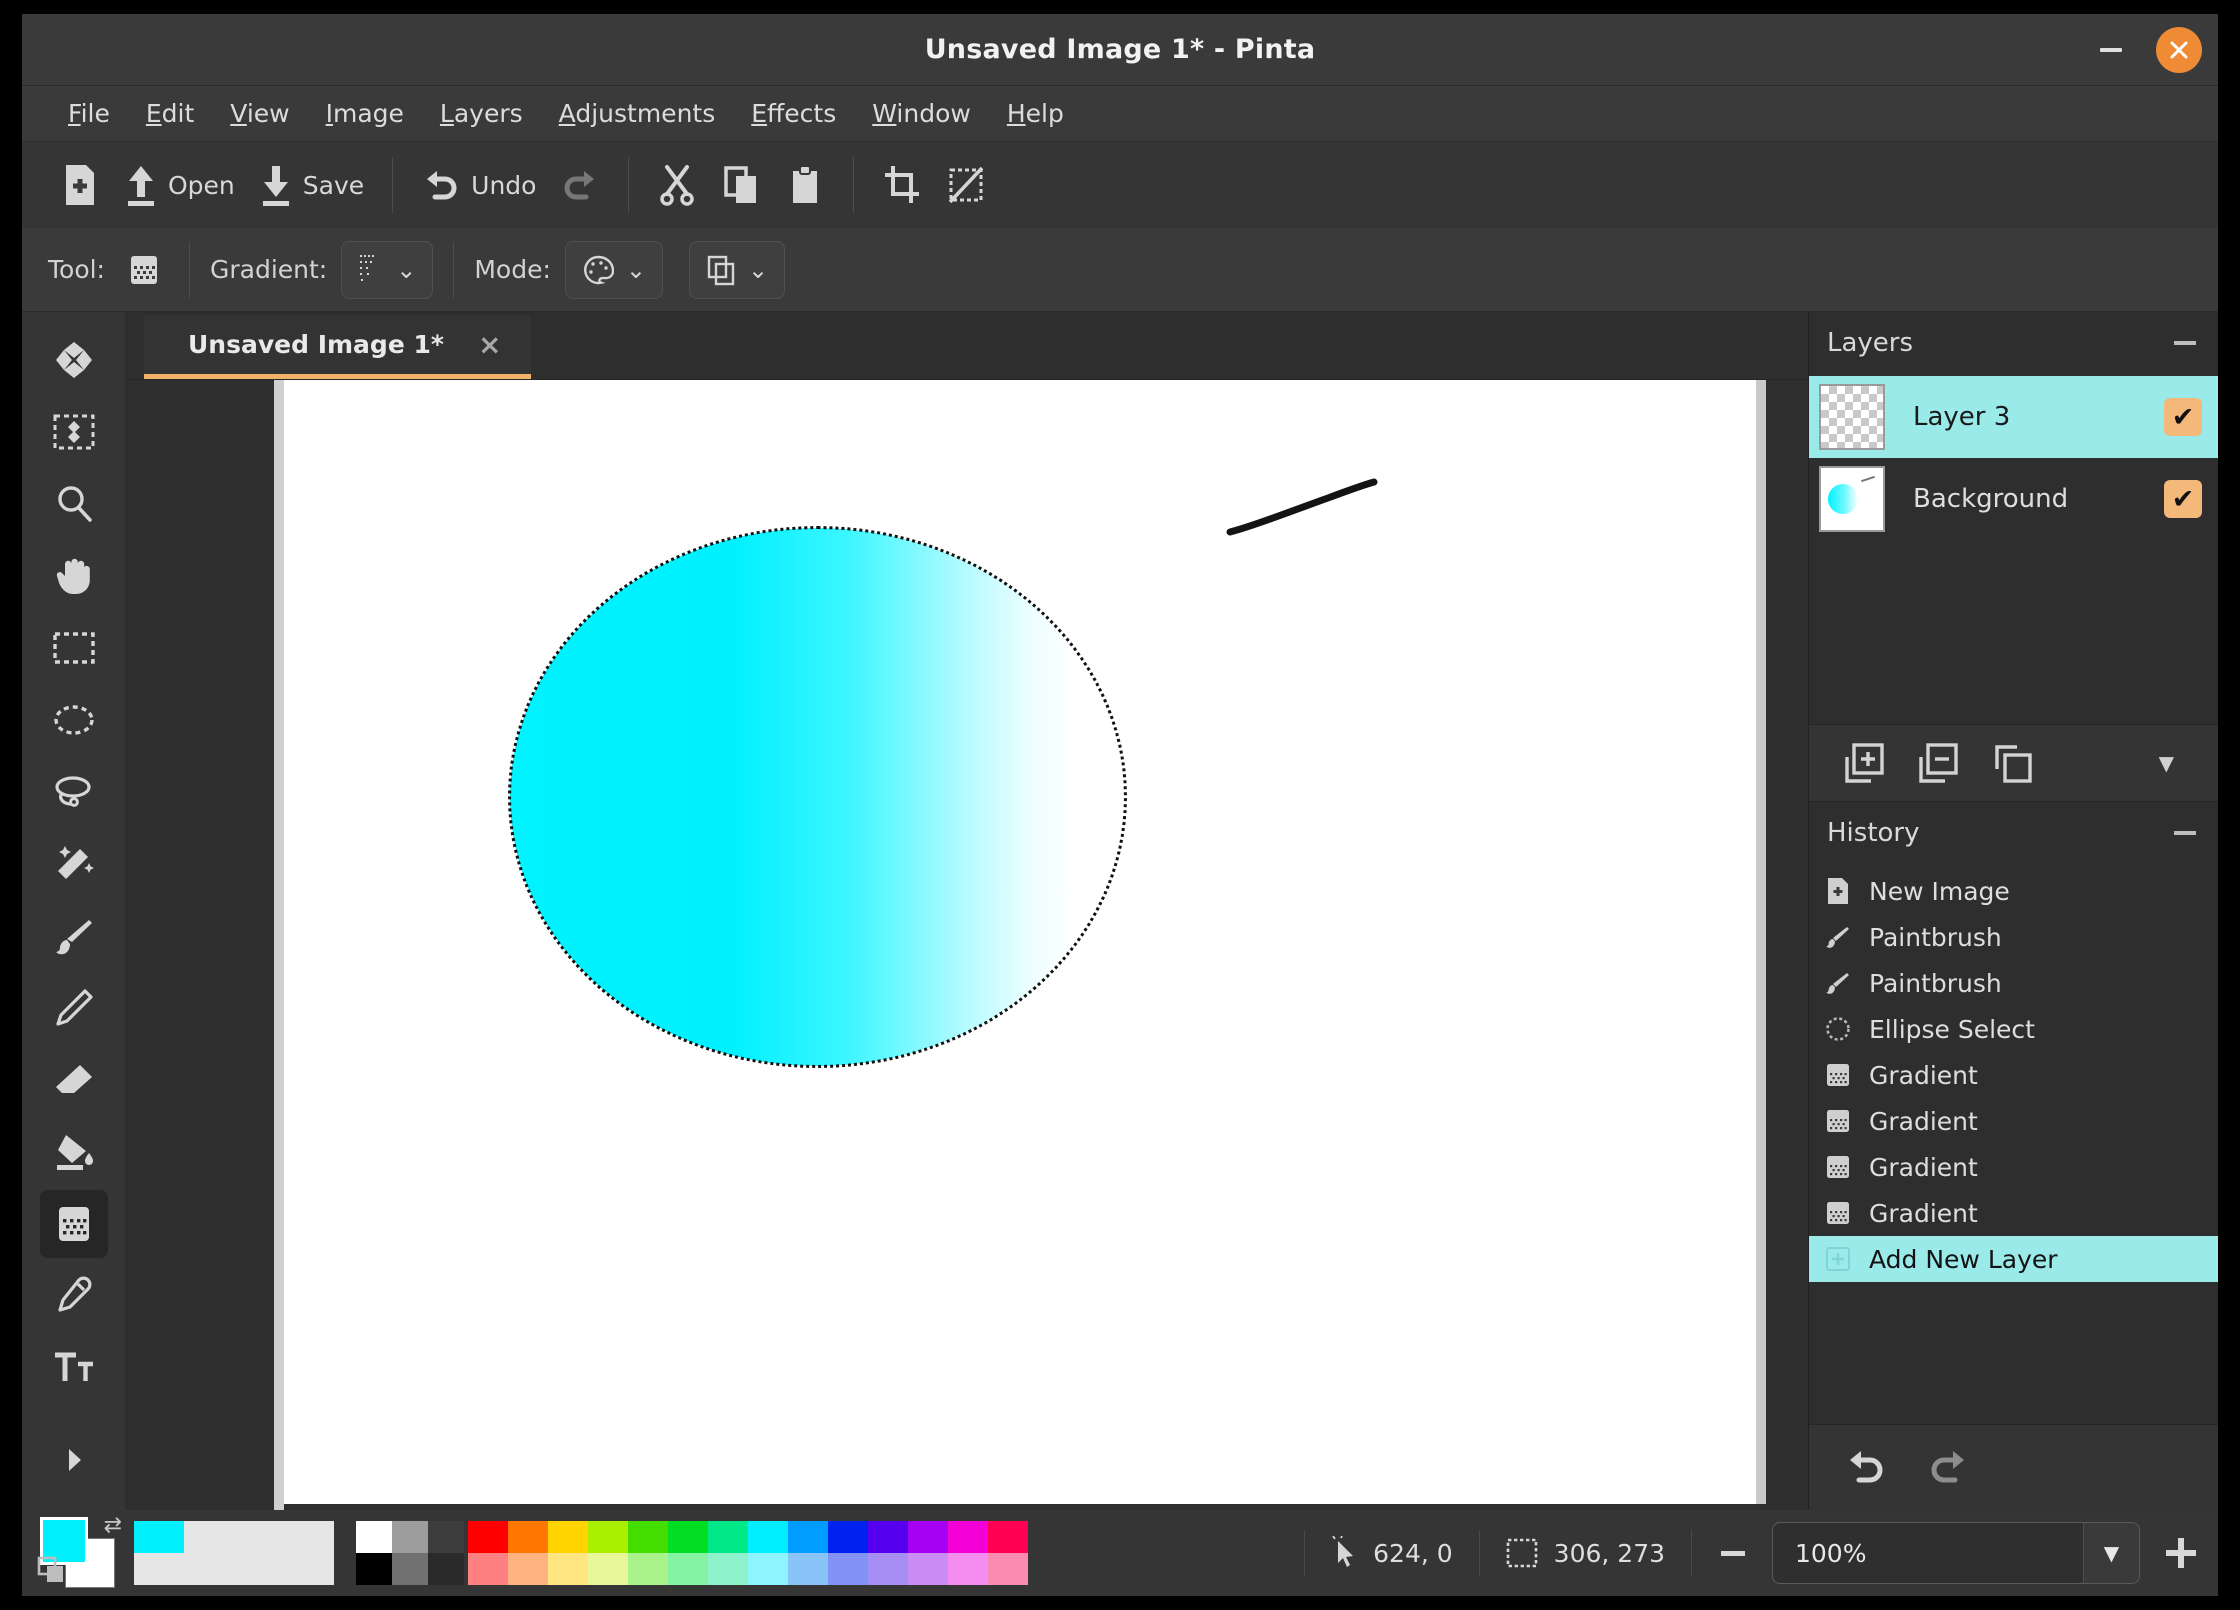 The image size is (2240, 1610). What do you see at coordinates (489, 344) in the screenshot?
I see `close-icon: ×` at bounding box center [489, 344].